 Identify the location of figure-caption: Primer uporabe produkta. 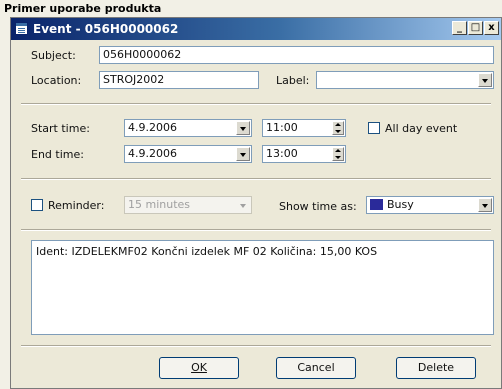
(251, 8).